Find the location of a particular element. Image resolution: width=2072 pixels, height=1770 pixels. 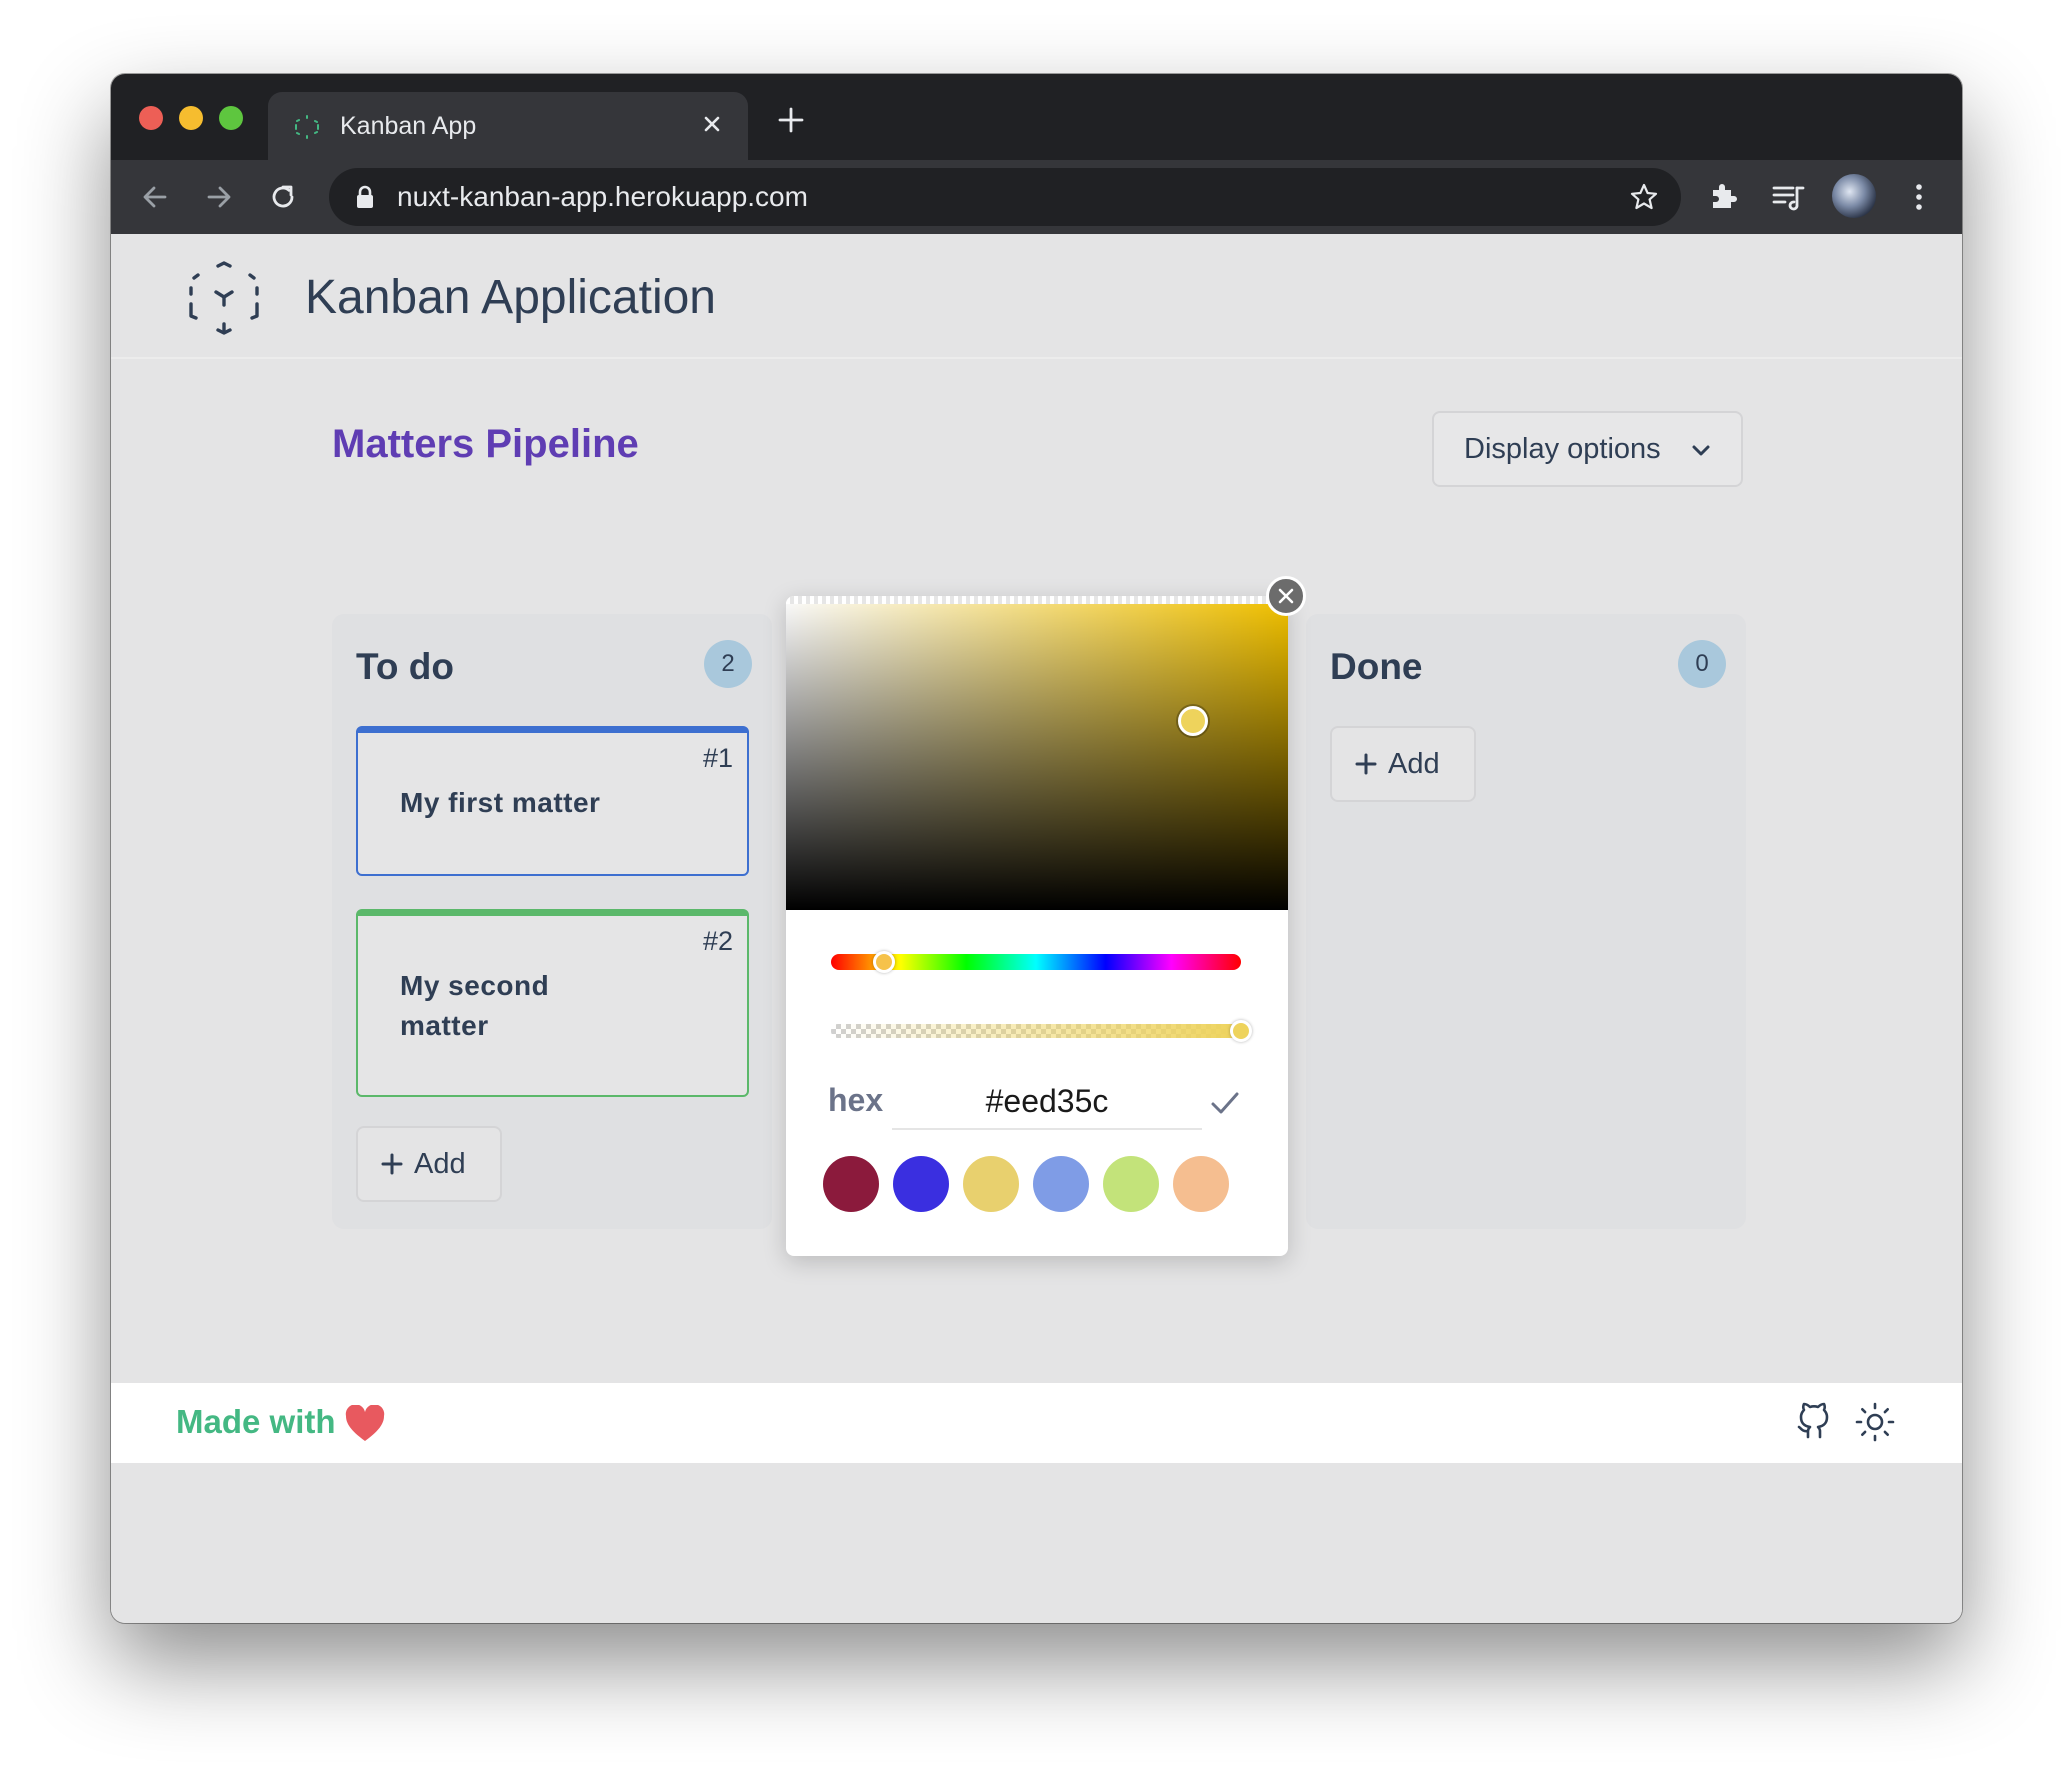

minimize-window-button is located at coordinates (191, 118).